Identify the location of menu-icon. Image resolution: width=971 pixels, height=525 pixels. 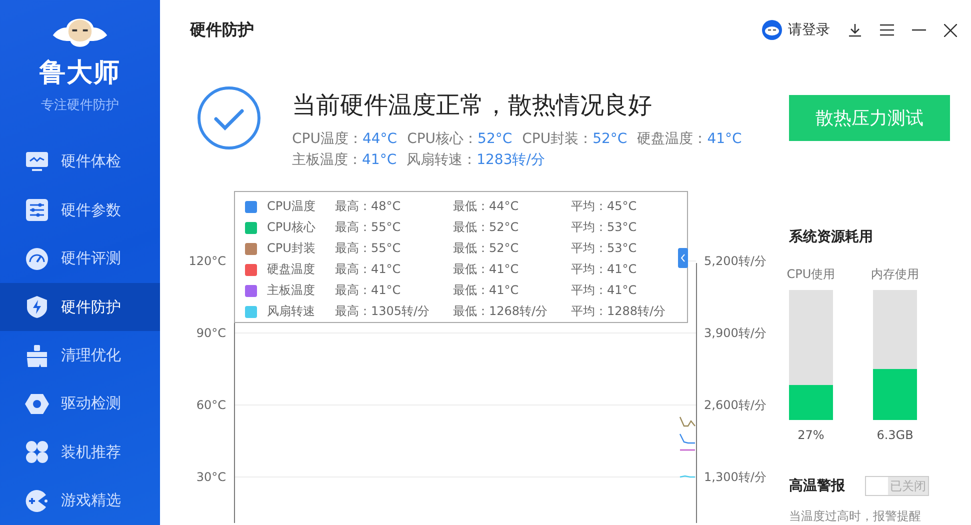
(887, 30).